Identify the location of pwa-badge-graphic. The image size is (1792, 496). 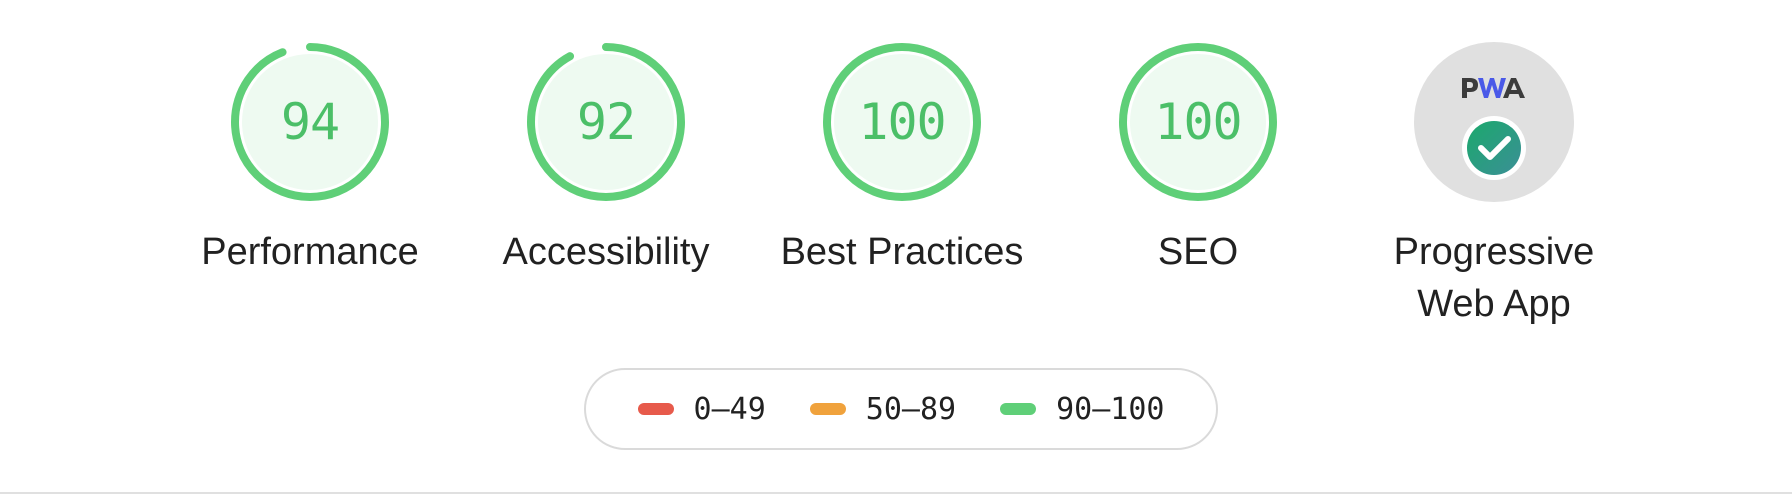
(1494, 122).